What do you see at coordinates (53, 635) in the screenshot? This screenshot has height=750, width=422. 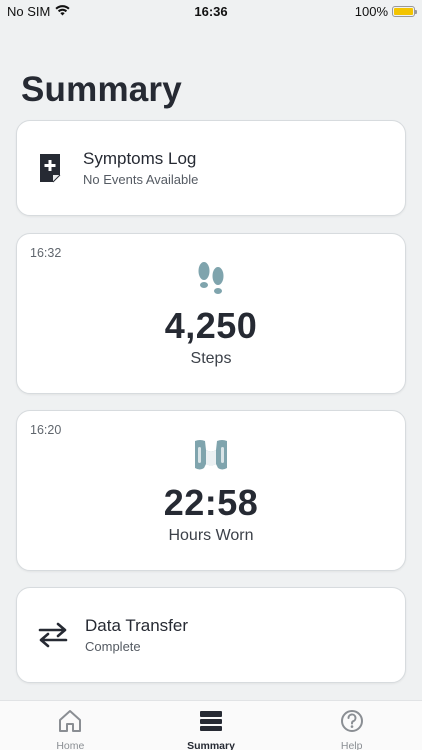 I see `transfer-arrows-icon` at bounding box center [53, 635].